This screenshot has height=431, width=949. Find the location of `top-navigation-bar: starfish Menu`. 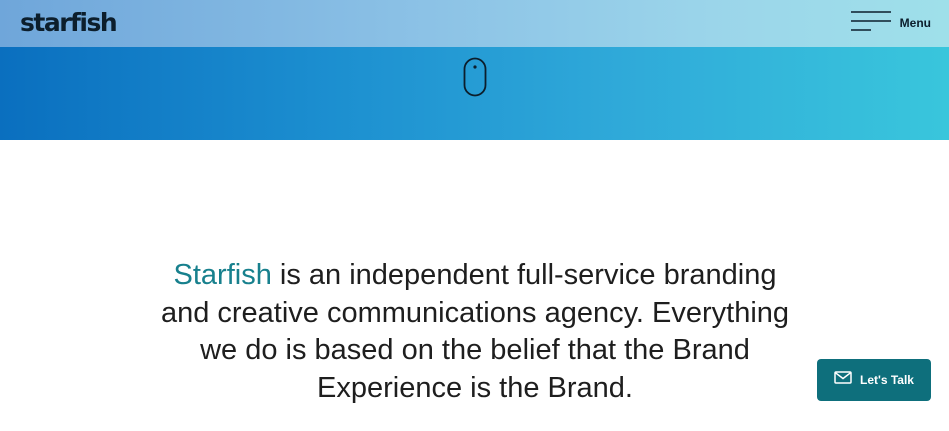

top-navigation-bar: starfish Menu is located at coordinates (474, 23).